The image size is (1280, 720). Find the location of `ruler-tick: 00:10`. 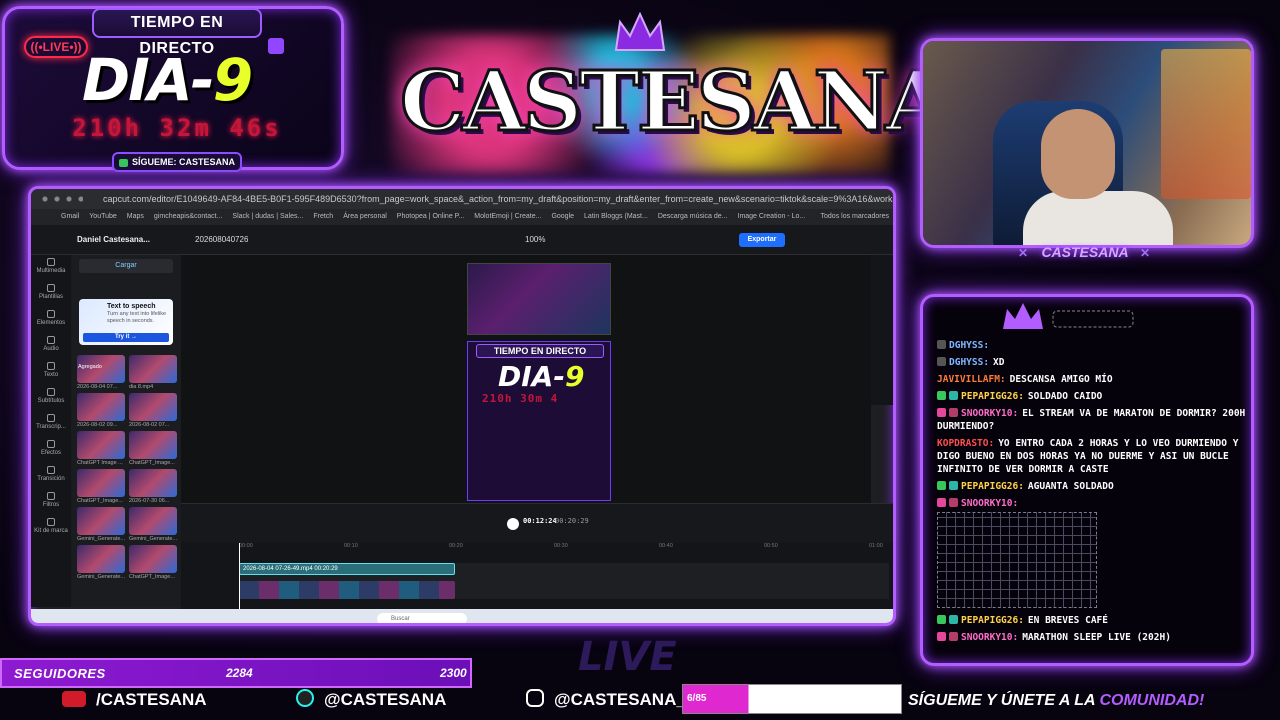

ruler-tick: 00:10 is located at coordinates (351, 546).